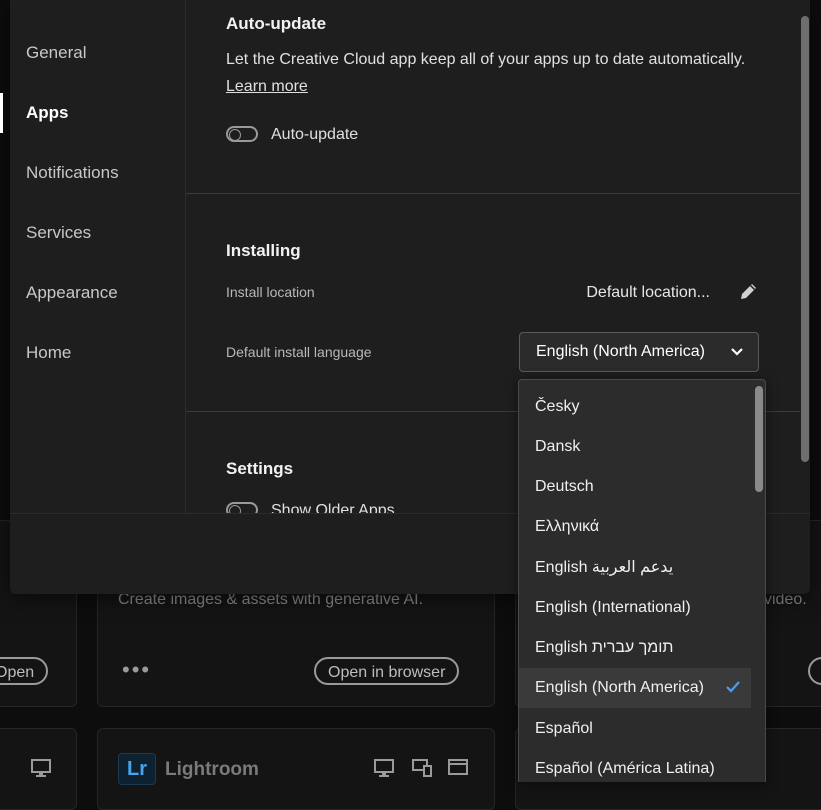 The image size is (821, 810). I want to click on language-option: English يدعم العربية, so click(635, 568).